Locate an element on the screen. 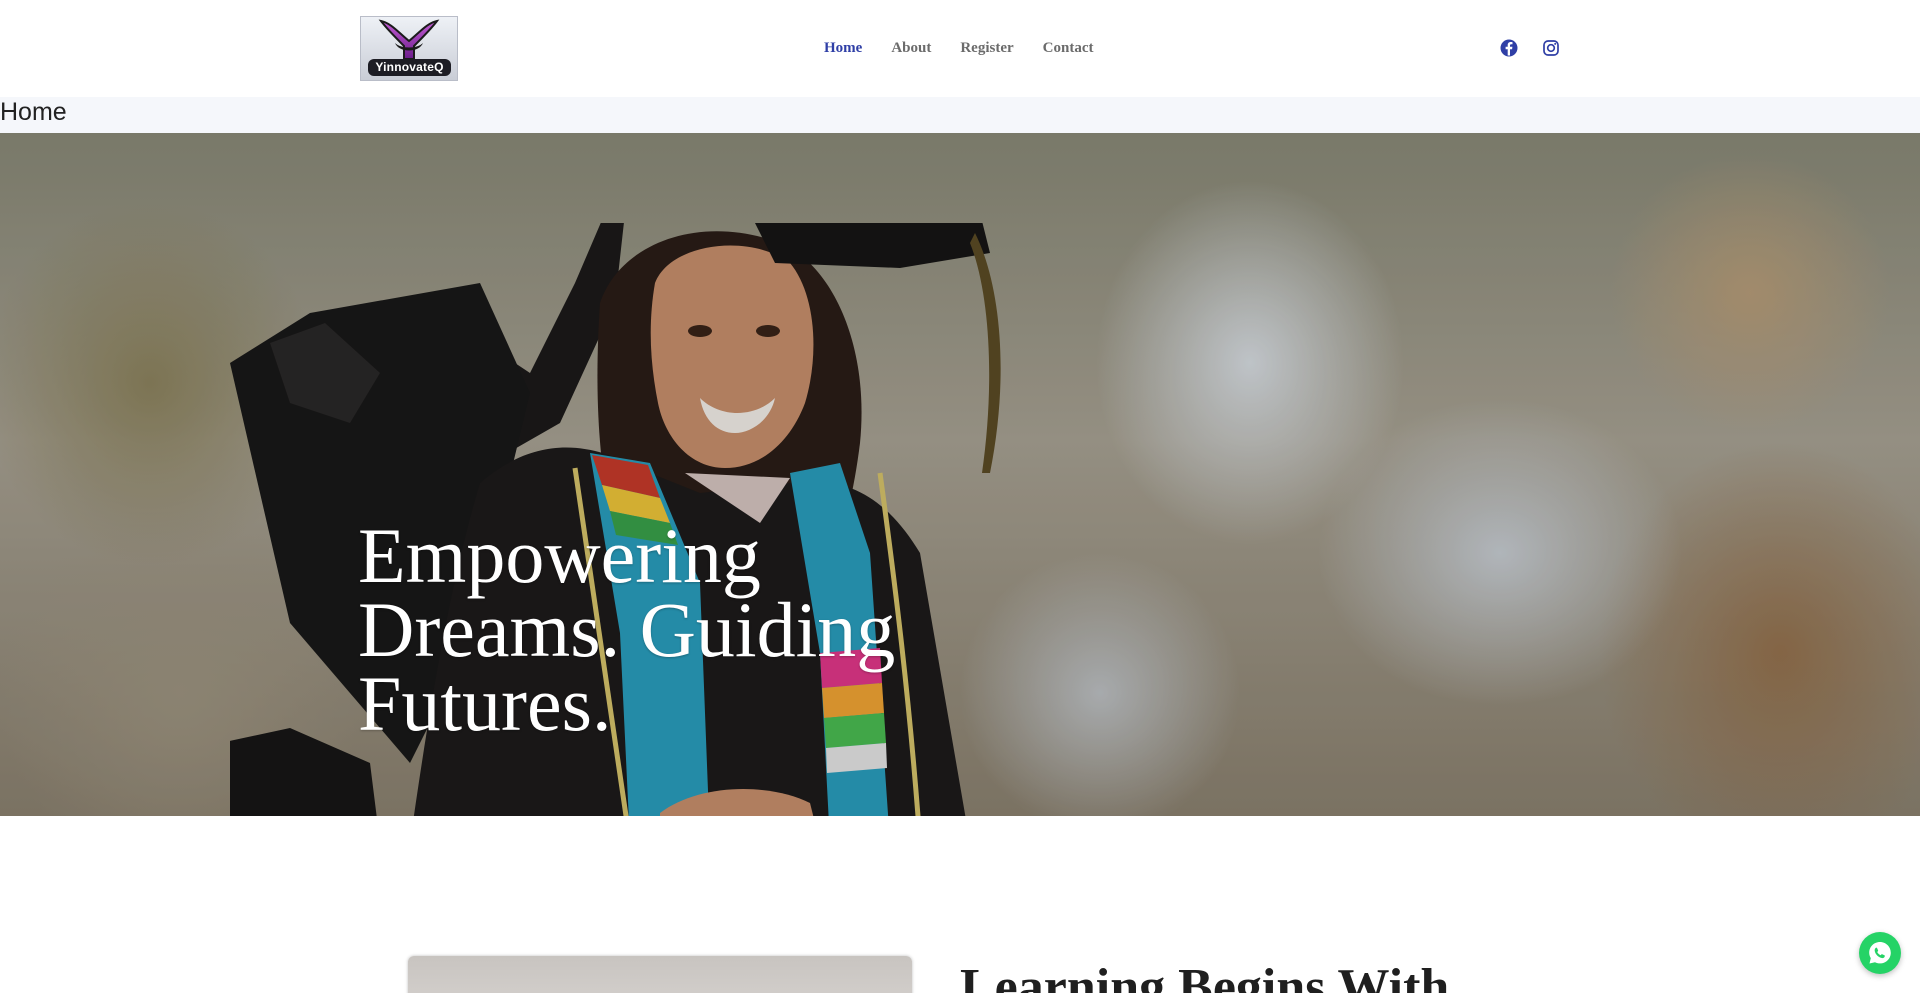  facebook-icon is located at coordinates (1509, 48).